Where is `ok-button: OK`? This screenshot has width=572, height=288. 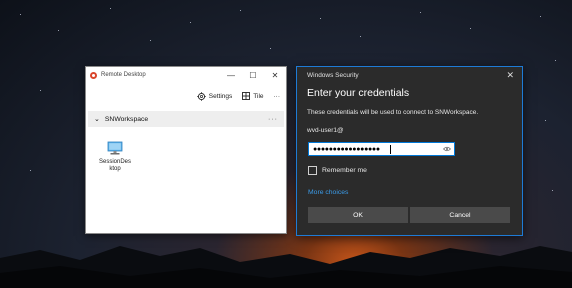 ok-button: OK is located at coordinates (358, 215).